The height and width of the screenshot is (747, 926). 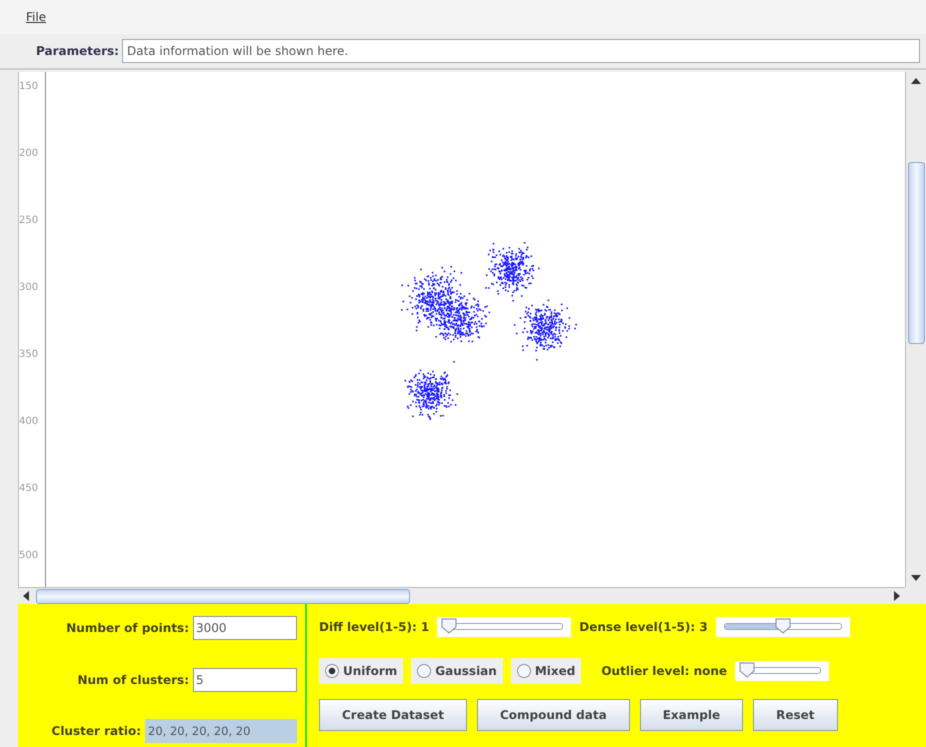 What do you see at coordinates (374, 627) in the screenshot?
I see `slider-label: Diff level(1-5): 1` at bounding box center [374, 627].